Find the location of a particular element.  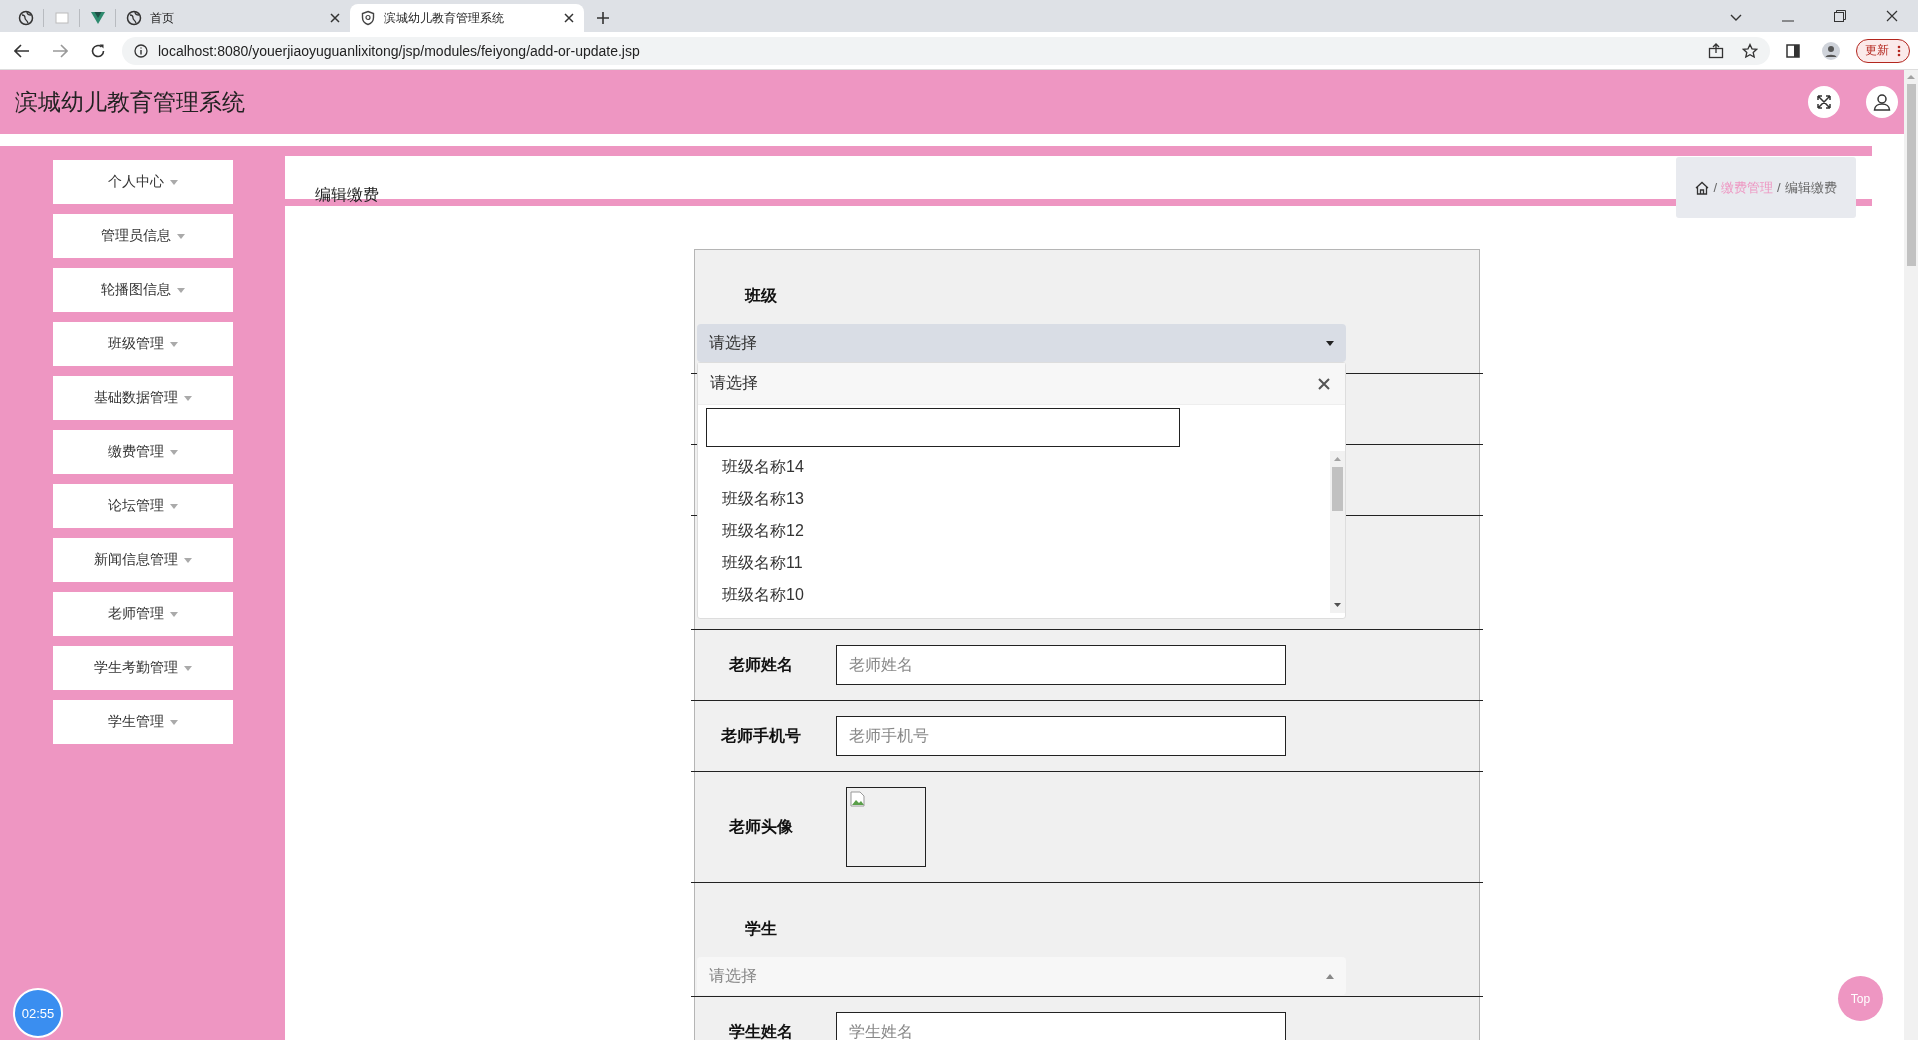

text-input-field: 学生姓名 is located at coordinates (1061, 1026).